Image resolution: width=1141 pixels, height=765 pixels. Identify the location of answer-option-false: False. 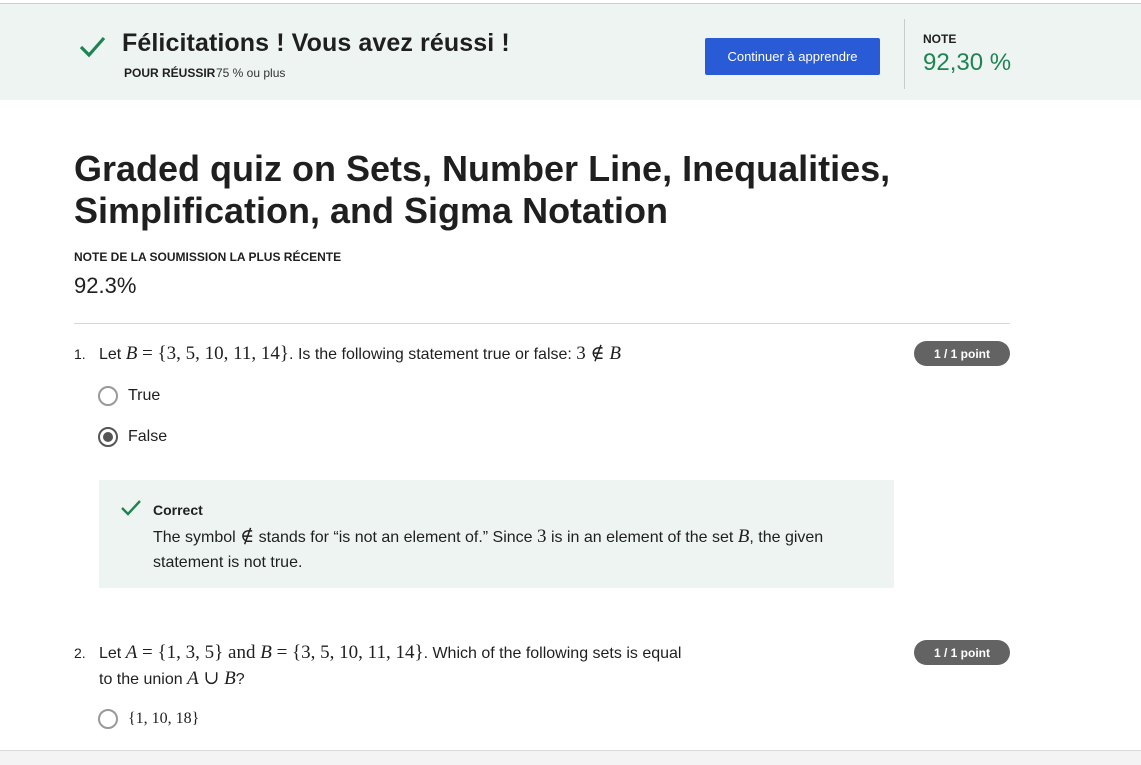
(132, 437).